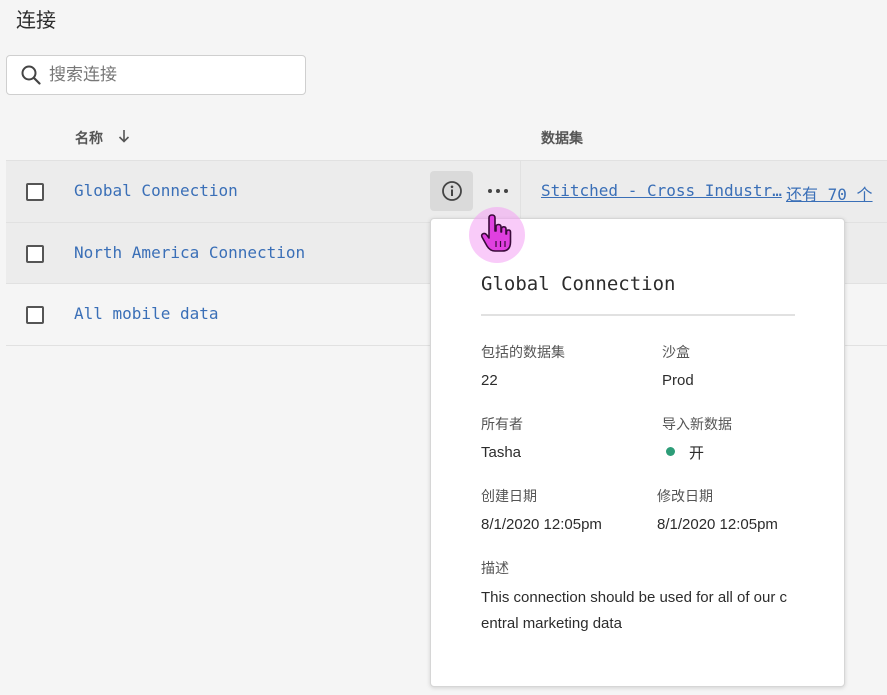 Image resolution: width=887 pixels, height=695 pixels. Describe the element at coordinates (678, 380) in the screenshot. I see `sandbox-value: Prod` at that location.